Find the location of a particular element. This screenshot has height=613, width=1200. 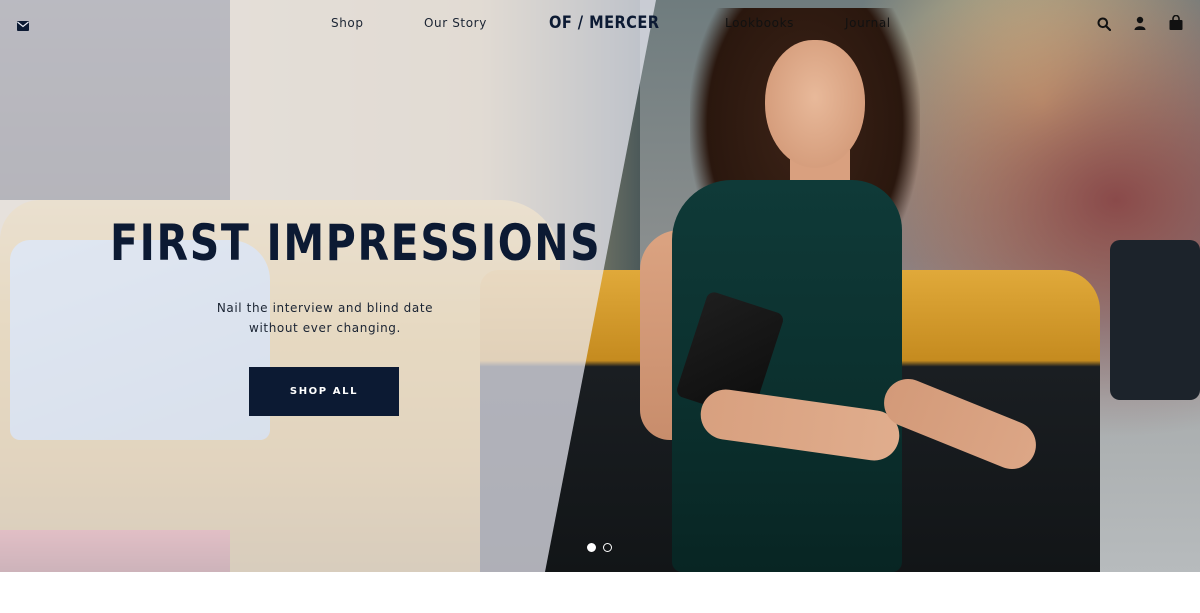

nav-our-story: Our Story is located at coordinates (455, 23).